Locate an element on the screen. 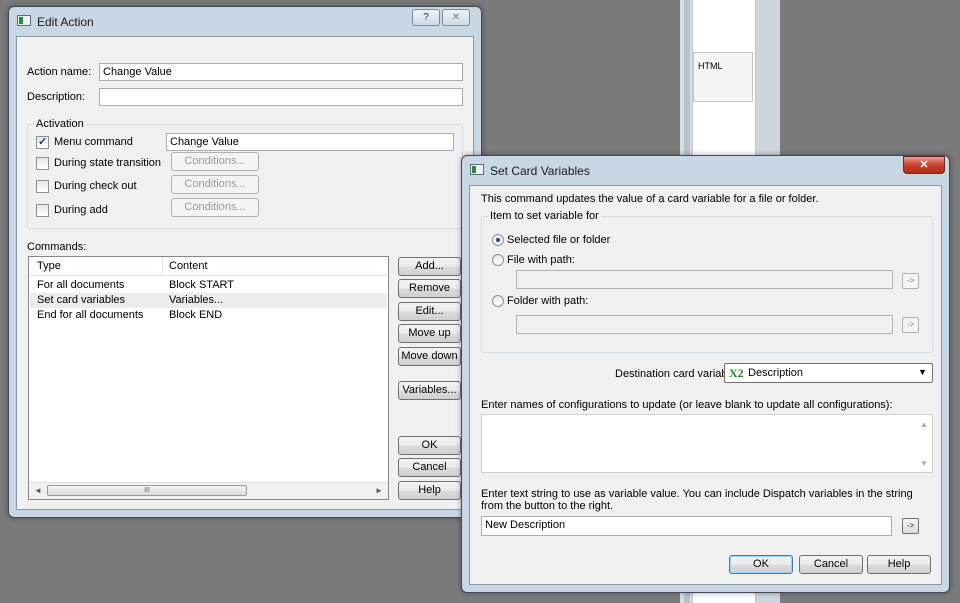  destination-label: Destination card variable: is located at coordinates (677, 374).